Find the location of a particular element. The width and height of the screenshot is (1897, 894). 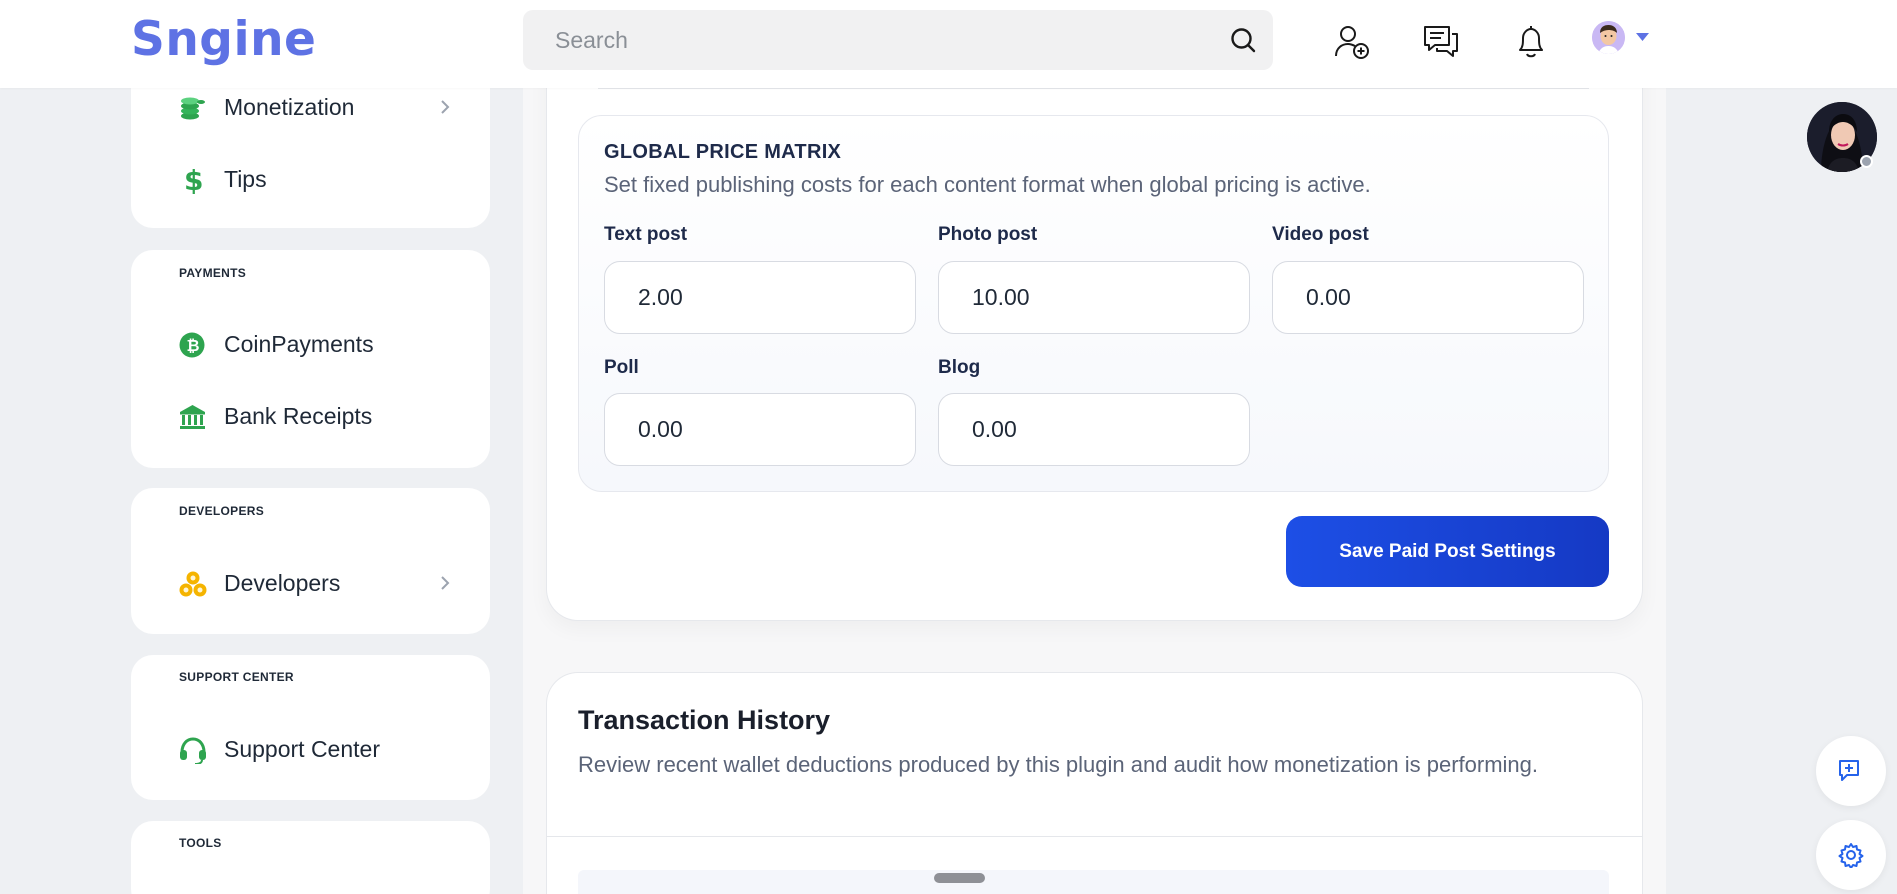

sidebar-tools-card: TOOLS is located at coordinates (310, 857).